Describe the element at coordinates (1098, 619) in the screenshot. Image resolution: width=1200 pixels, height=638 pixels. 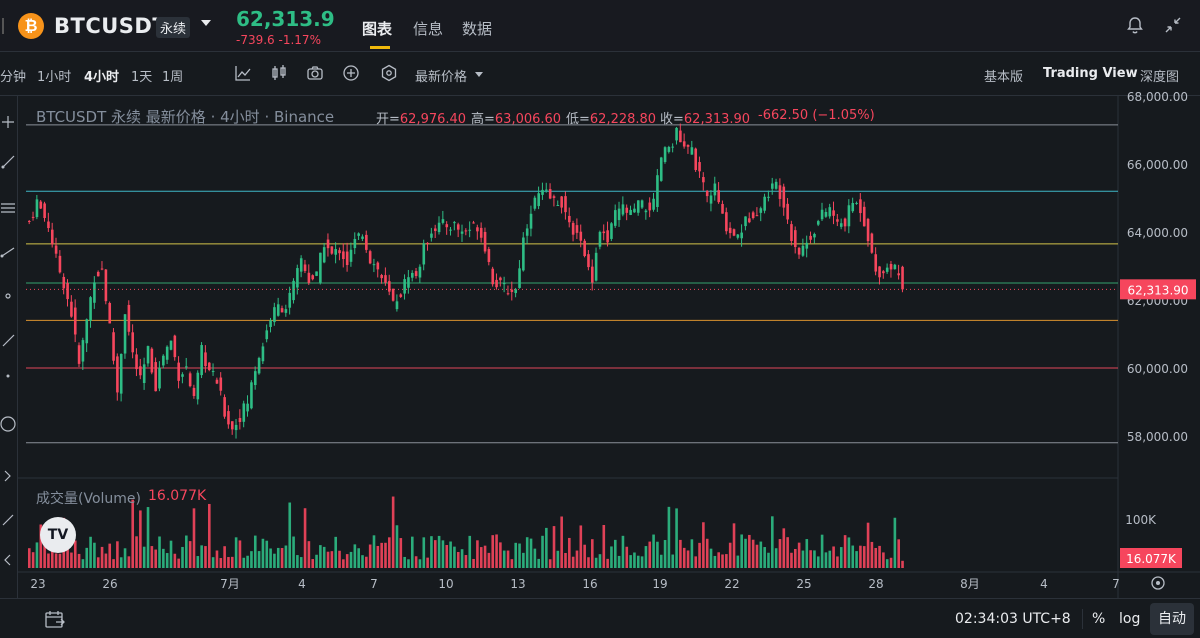
I see `percent-scale-toggle: %` at that location.